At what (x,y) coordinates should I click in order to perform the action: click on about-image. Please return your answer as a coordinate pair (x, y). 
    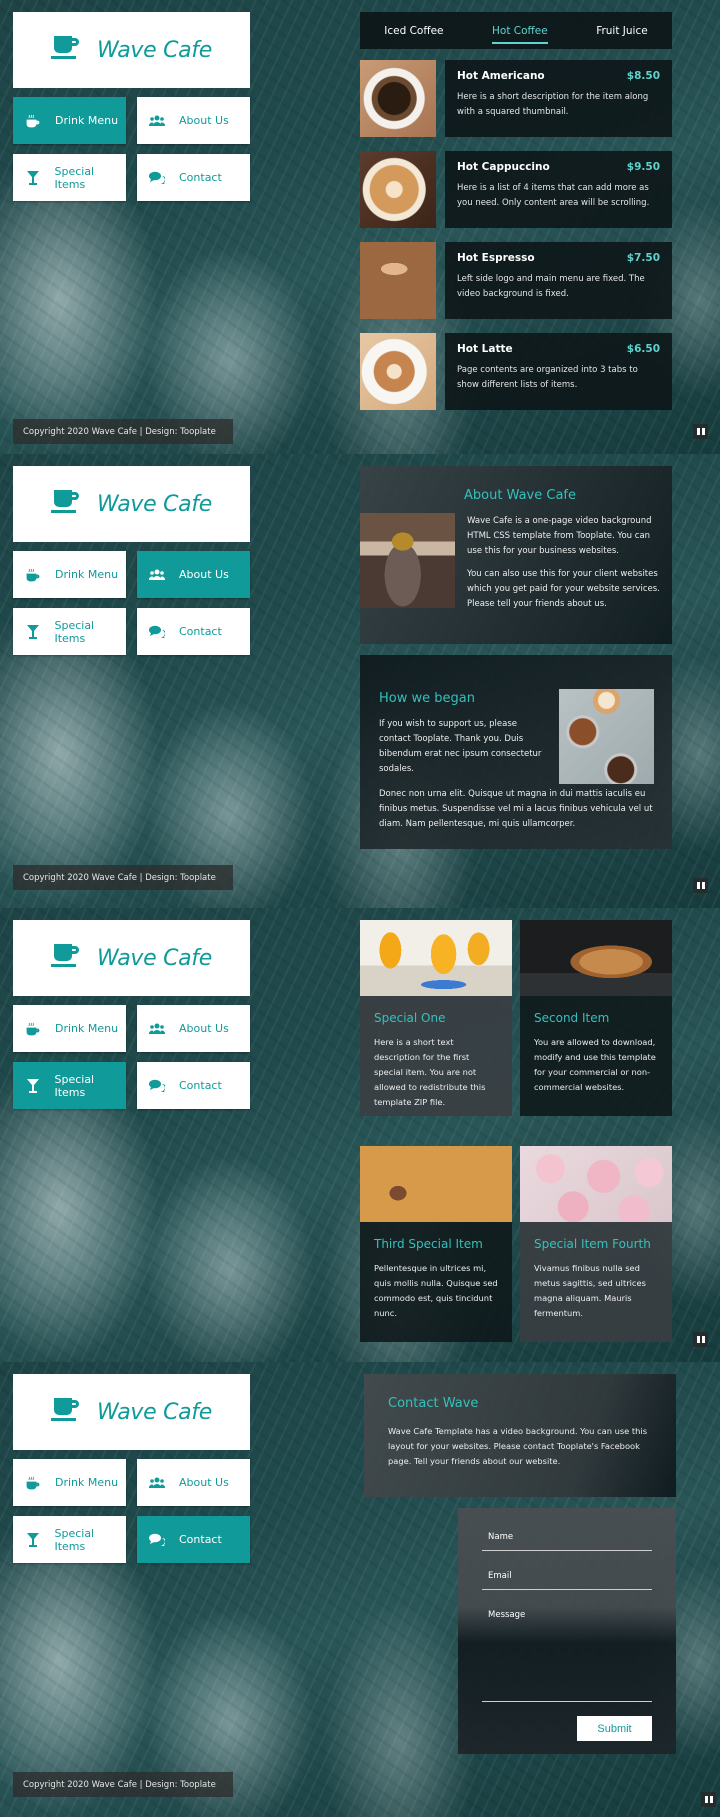
    Looking at the image, I should click on (407, 560).